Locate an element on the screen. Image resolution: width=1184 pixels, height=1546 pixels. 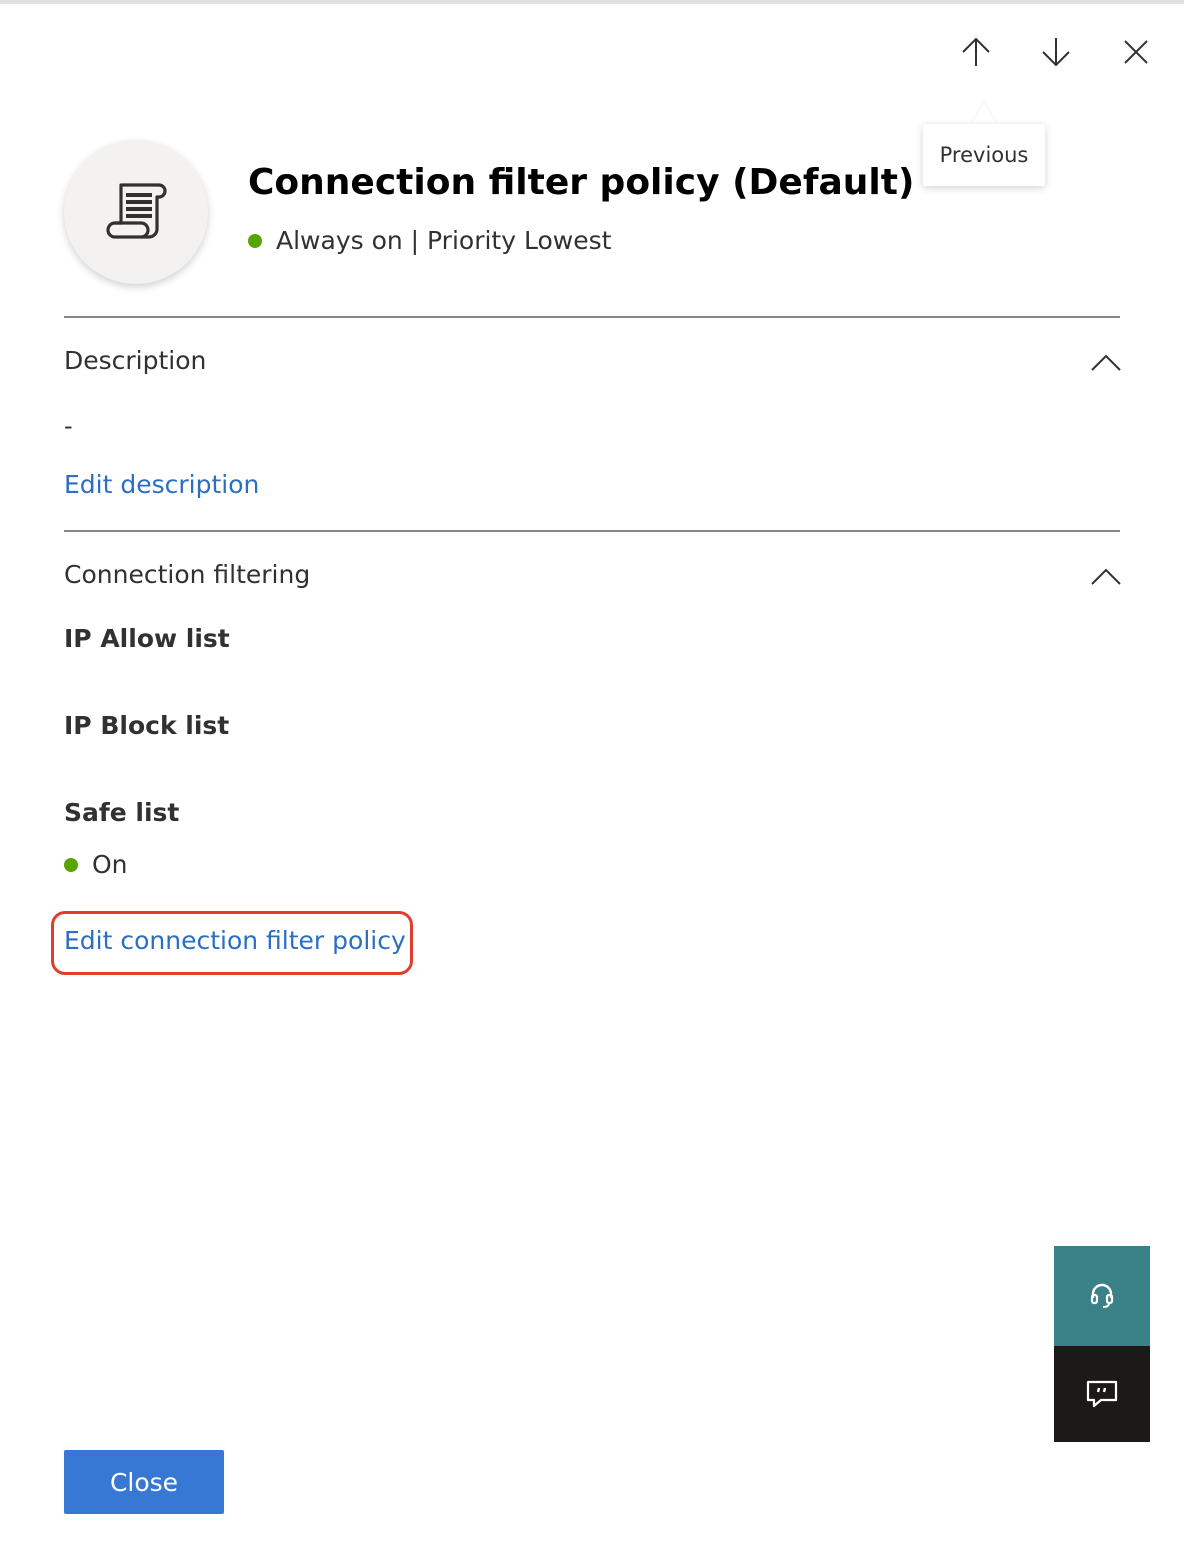
next-button is located at coordinates (1056, 52).